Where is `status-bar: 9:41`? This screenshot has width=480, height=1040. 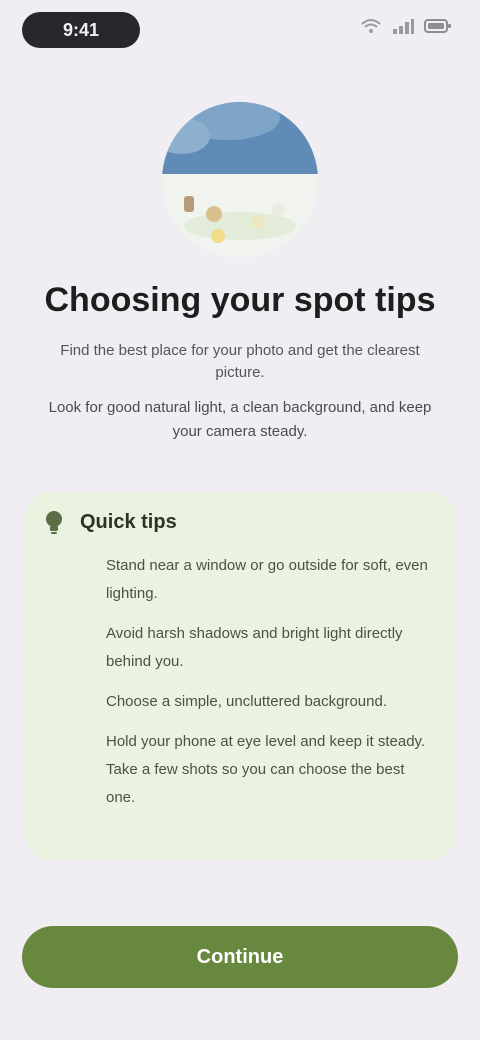
status-bar: 9:41 is located at coordinates (240, 30).